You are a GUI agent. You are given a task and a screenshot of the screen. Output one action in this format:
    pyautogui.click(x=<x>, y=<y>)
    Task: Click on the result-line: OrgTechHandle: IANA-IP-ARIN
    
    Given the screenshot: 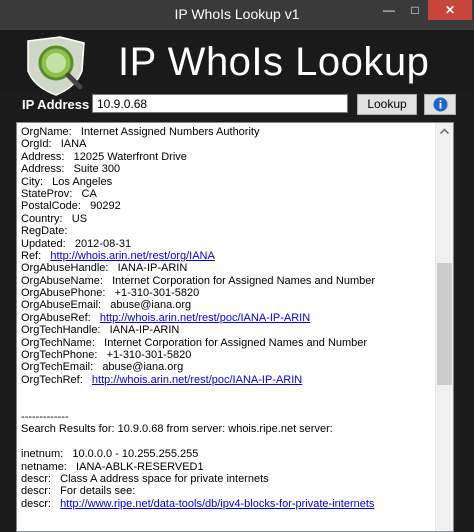 What is the action you would take?
    pyautogui.click(x=226, y=330)
    